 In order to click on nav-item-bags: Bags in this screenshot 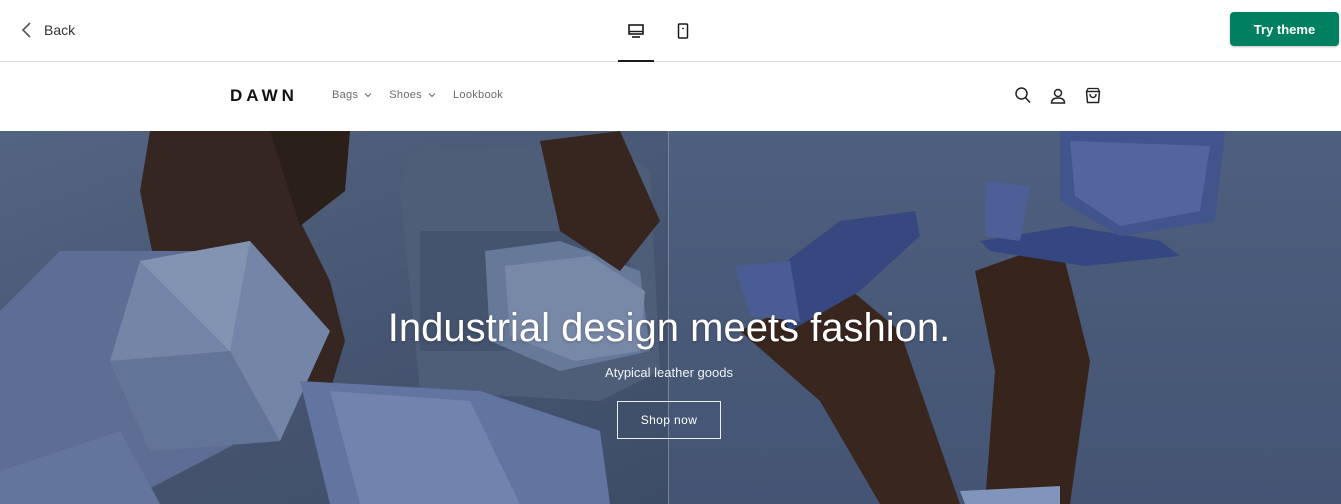, I will do `click(352, 95)`.